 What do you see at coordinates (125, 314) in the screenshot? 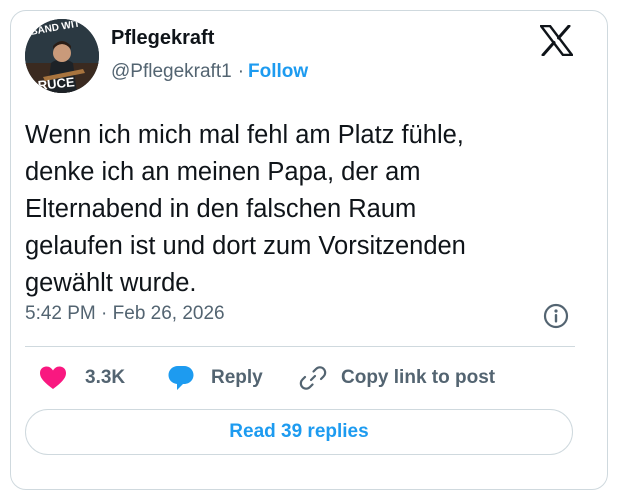
I see `tweet-timestamp: 5:42 PM · Feb 26, 2026` at bounding box center [125, 314].